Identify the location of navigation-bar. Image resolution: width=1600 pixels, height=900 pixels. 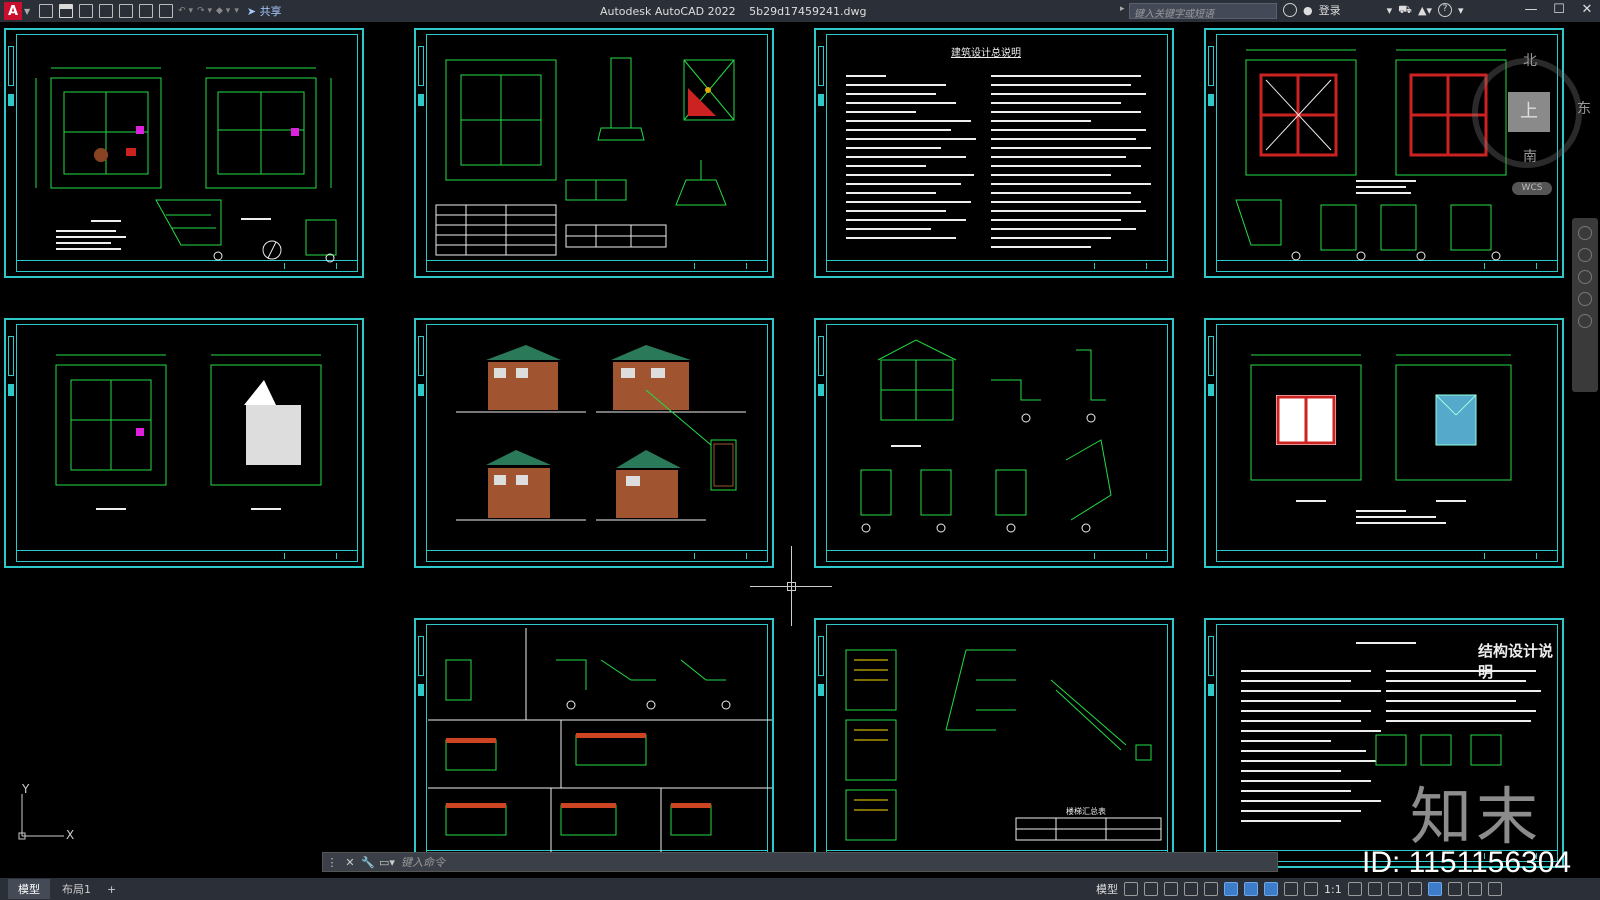
(1585, 305).